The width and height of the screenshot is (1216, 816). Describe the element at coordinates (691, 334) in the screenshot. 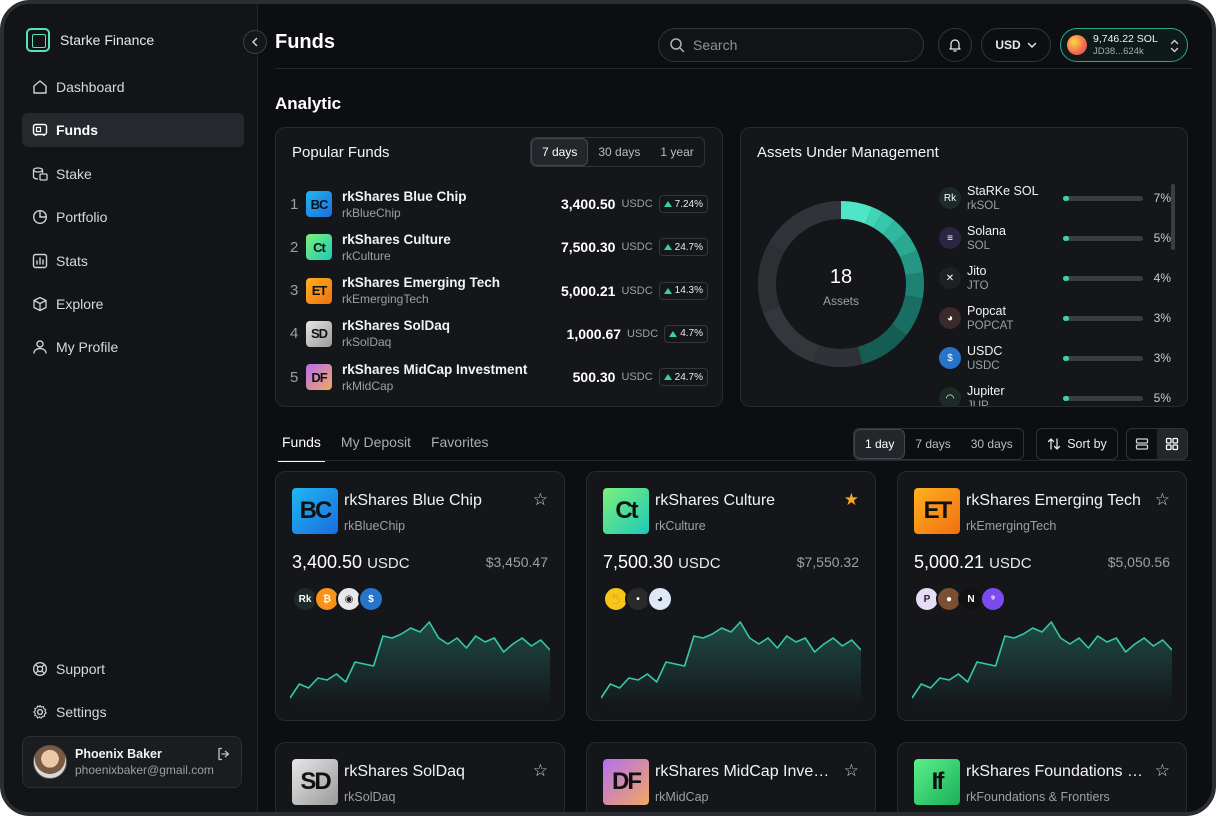

I see `fund-change-value: 4.7%` at that location.